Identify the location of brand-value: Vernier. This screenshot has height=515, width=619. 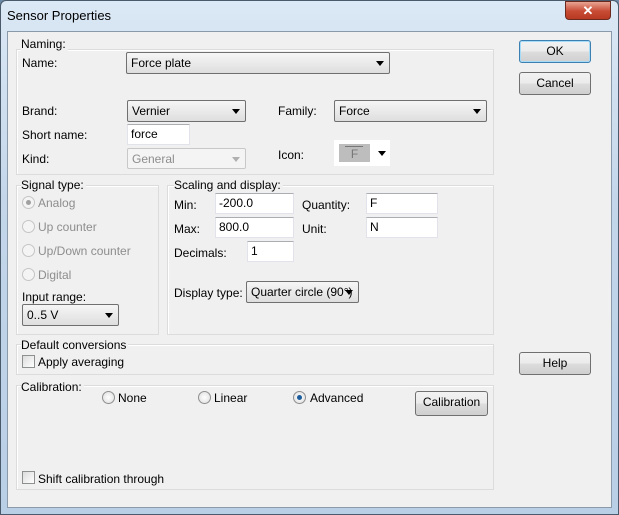
(151, 111).